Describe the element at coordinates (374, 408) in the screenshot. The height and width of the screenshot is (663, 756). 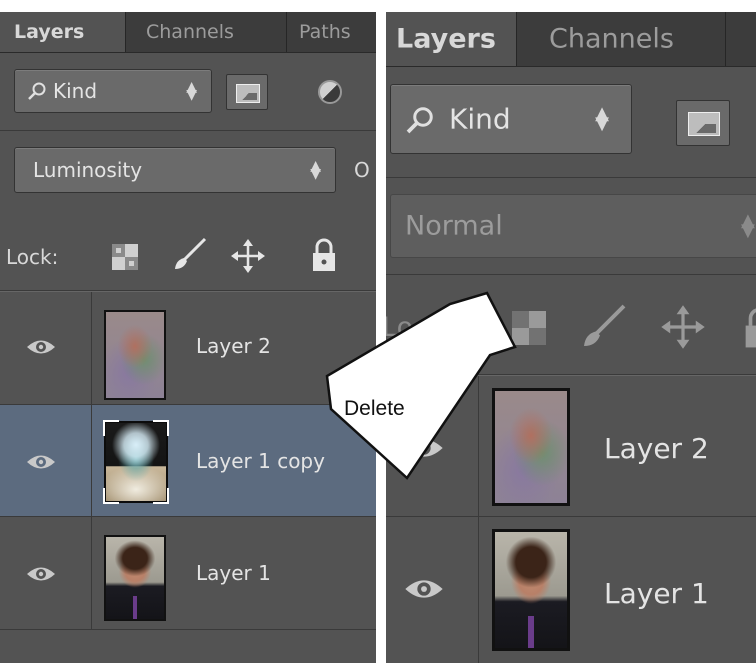
I see `delete-annotation-label: Delete` at that location.